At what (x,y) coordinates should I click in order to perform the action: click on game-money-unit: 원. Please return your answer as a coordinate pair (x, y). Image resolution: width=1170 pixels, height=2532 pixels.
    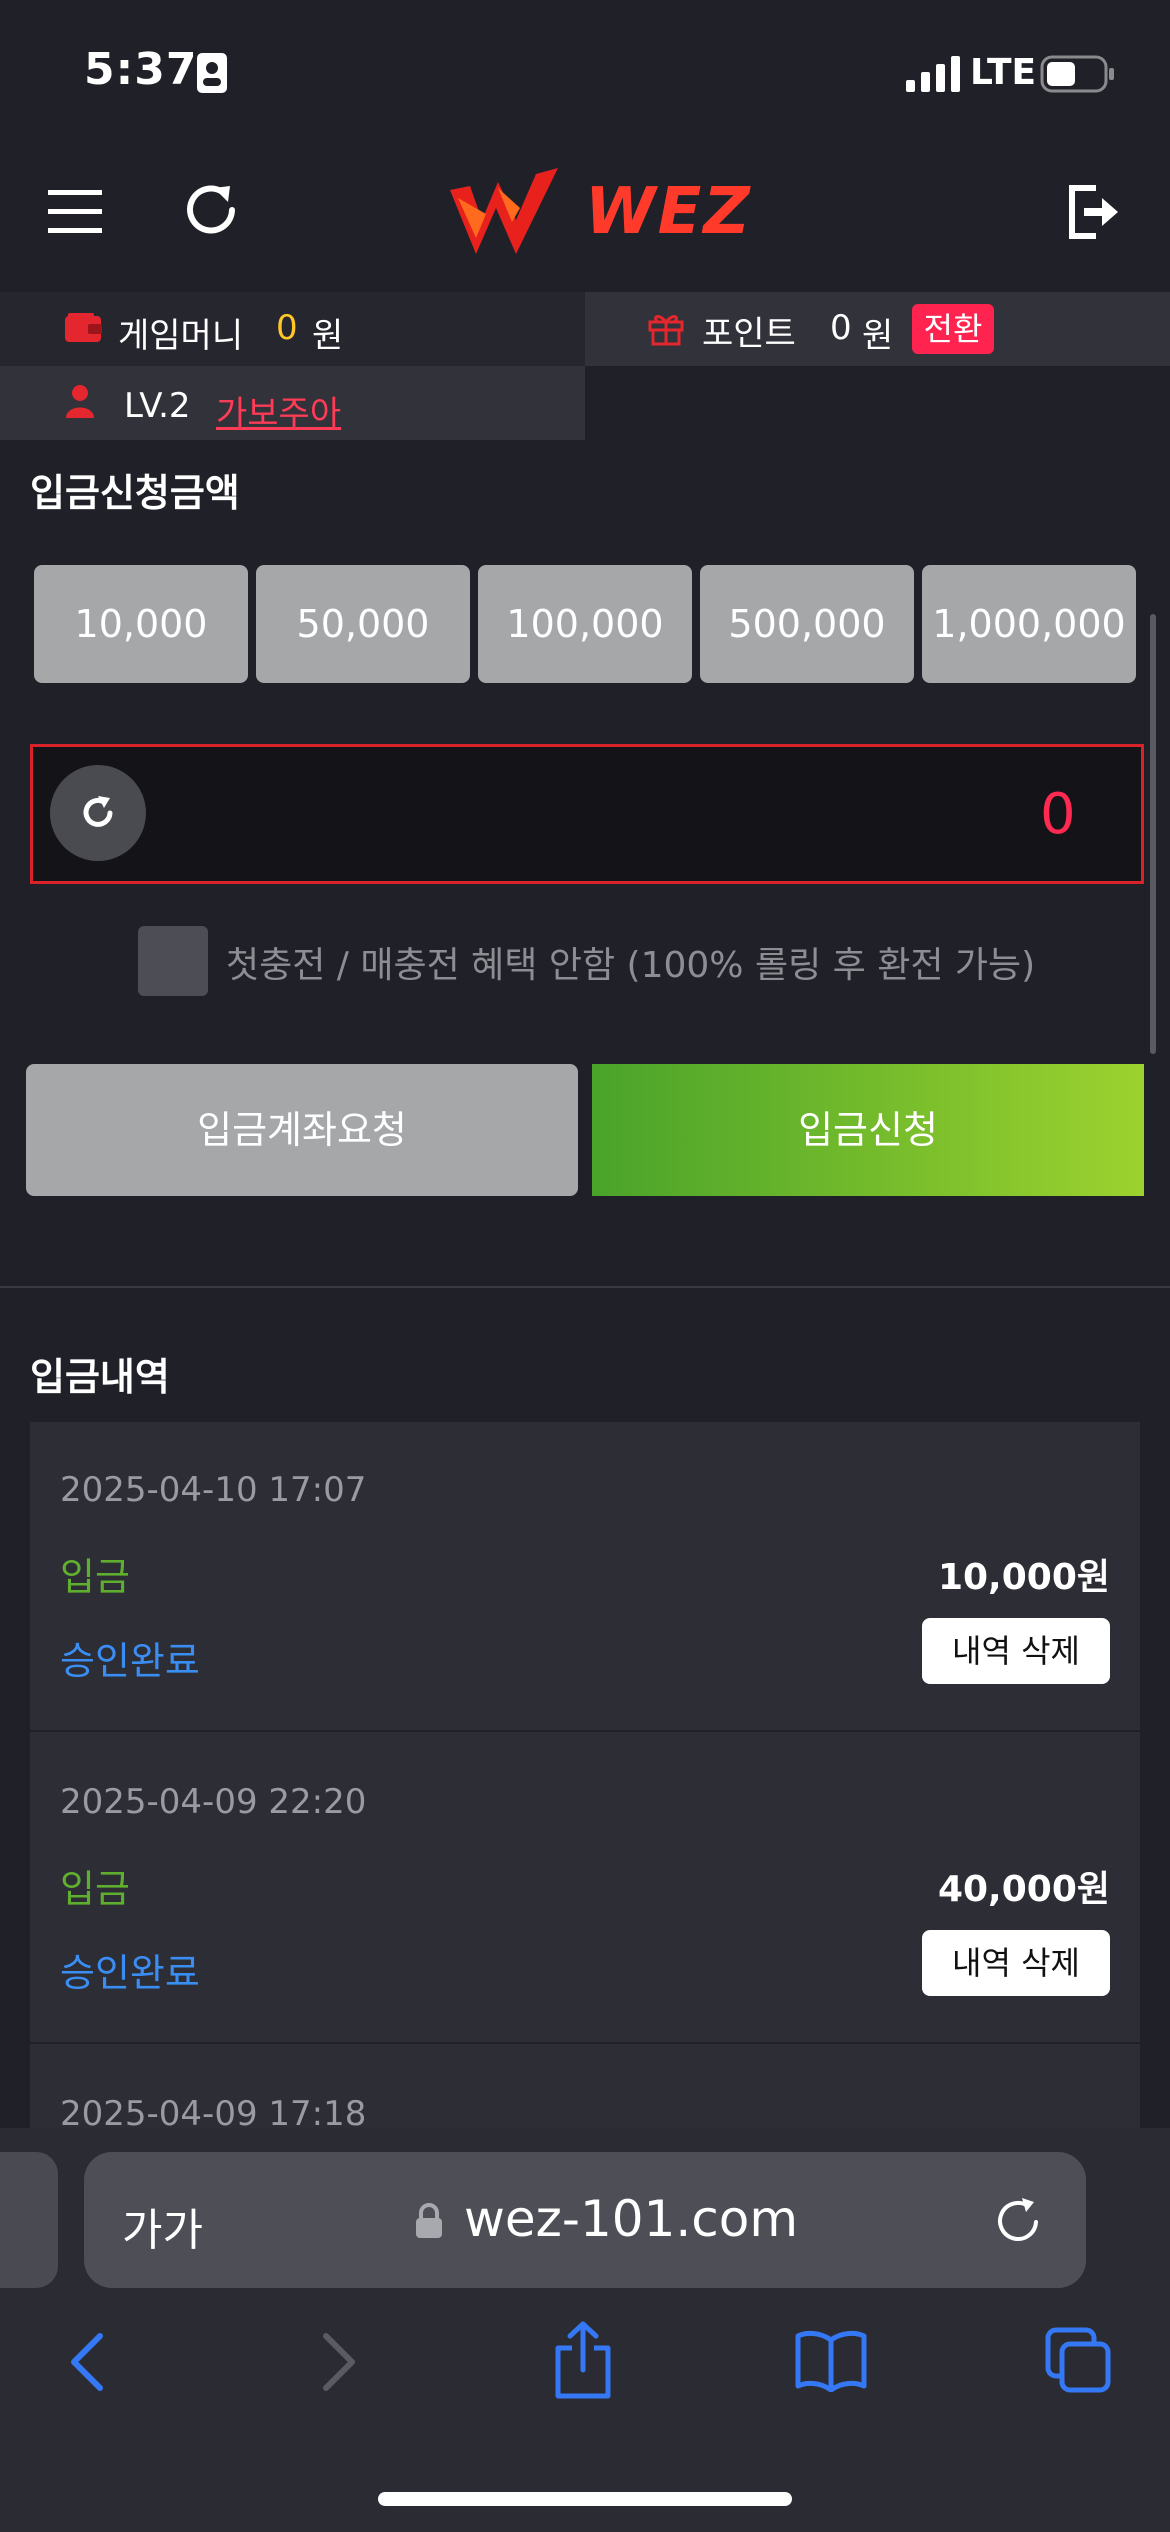
    Looking at the image, I should click on (328, 336).